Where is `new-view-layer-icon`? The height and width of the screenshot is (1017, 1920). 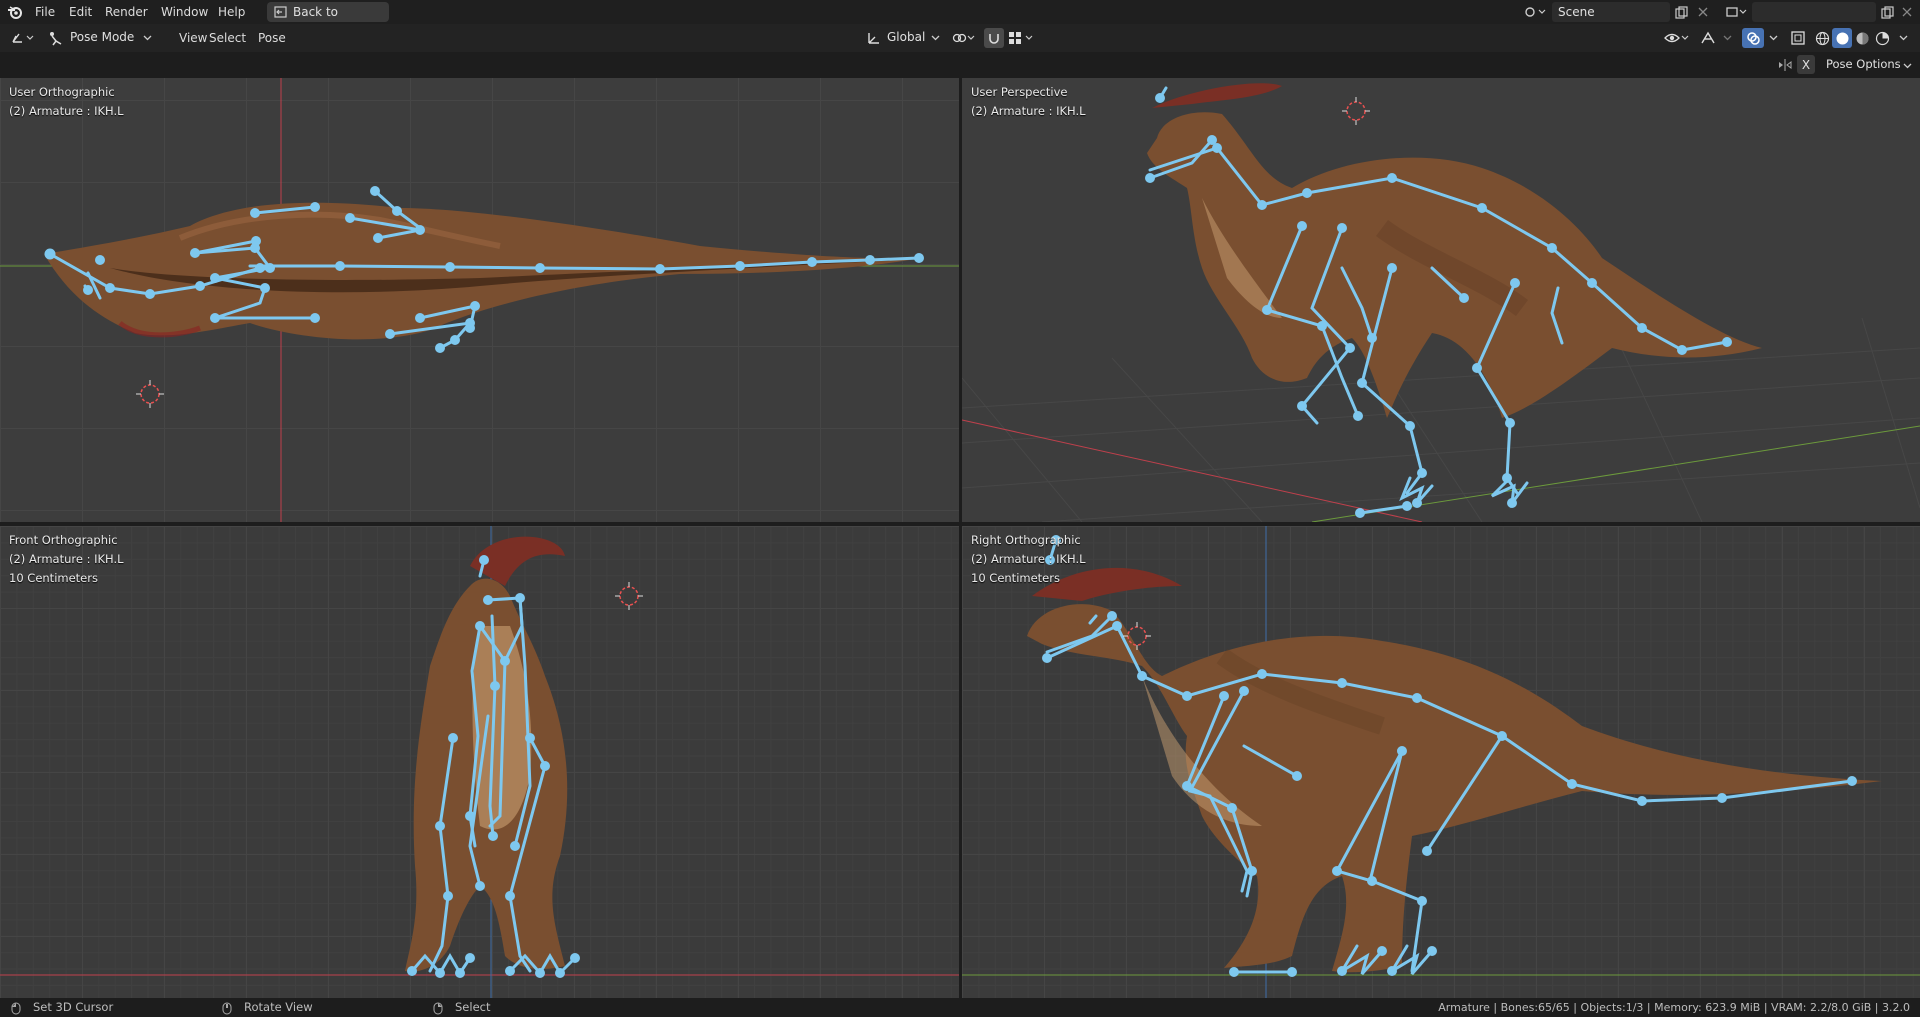
new-view-layer-icon is located at coordinates (1887, 12).